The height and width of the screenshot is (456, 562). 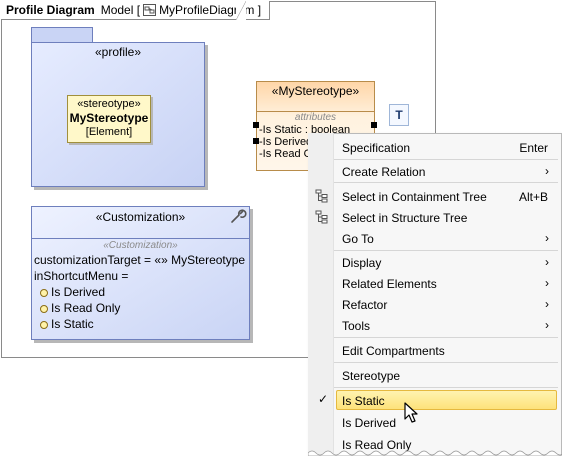 What do you see at coordinates (239, 216) in the screenshot?
I see `wrench-icon` at bounding box center [239, 216].